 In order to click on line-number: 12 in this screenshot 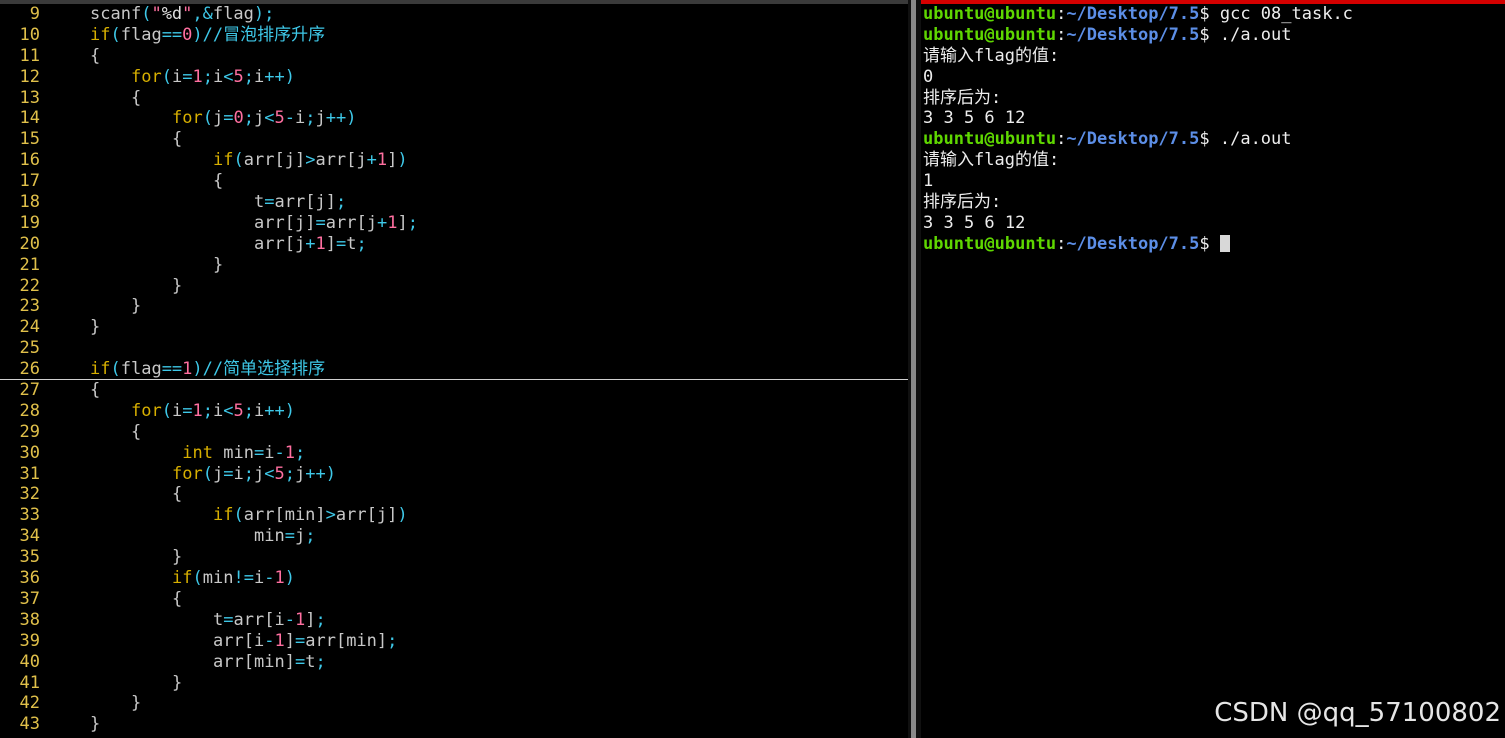, I will do `click(29, 76)`.